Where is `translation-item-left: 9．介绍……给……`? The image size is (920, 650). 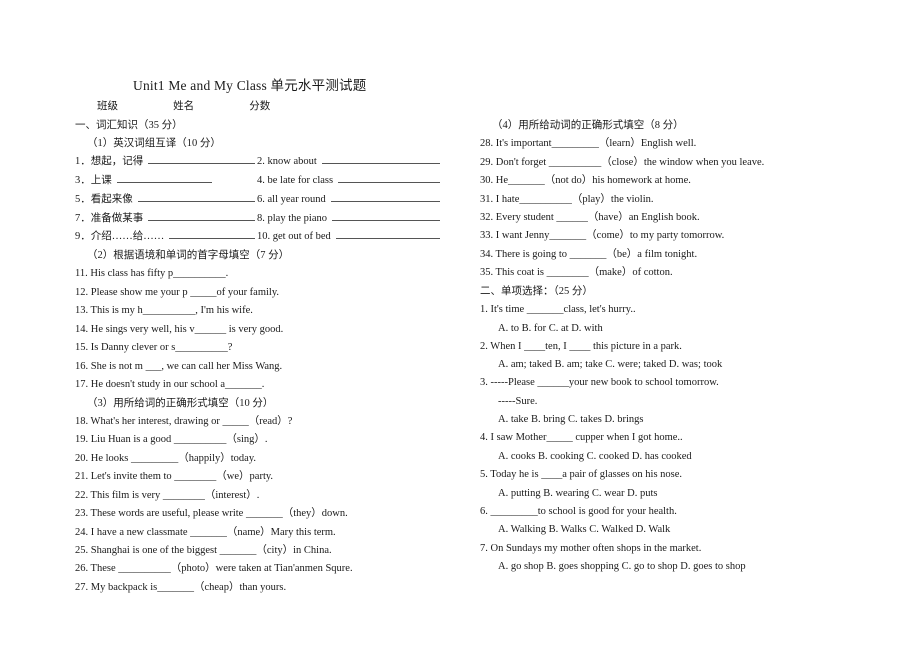 translation-item-left: 9．介绍……给…… is located at coordinates (166, 237).